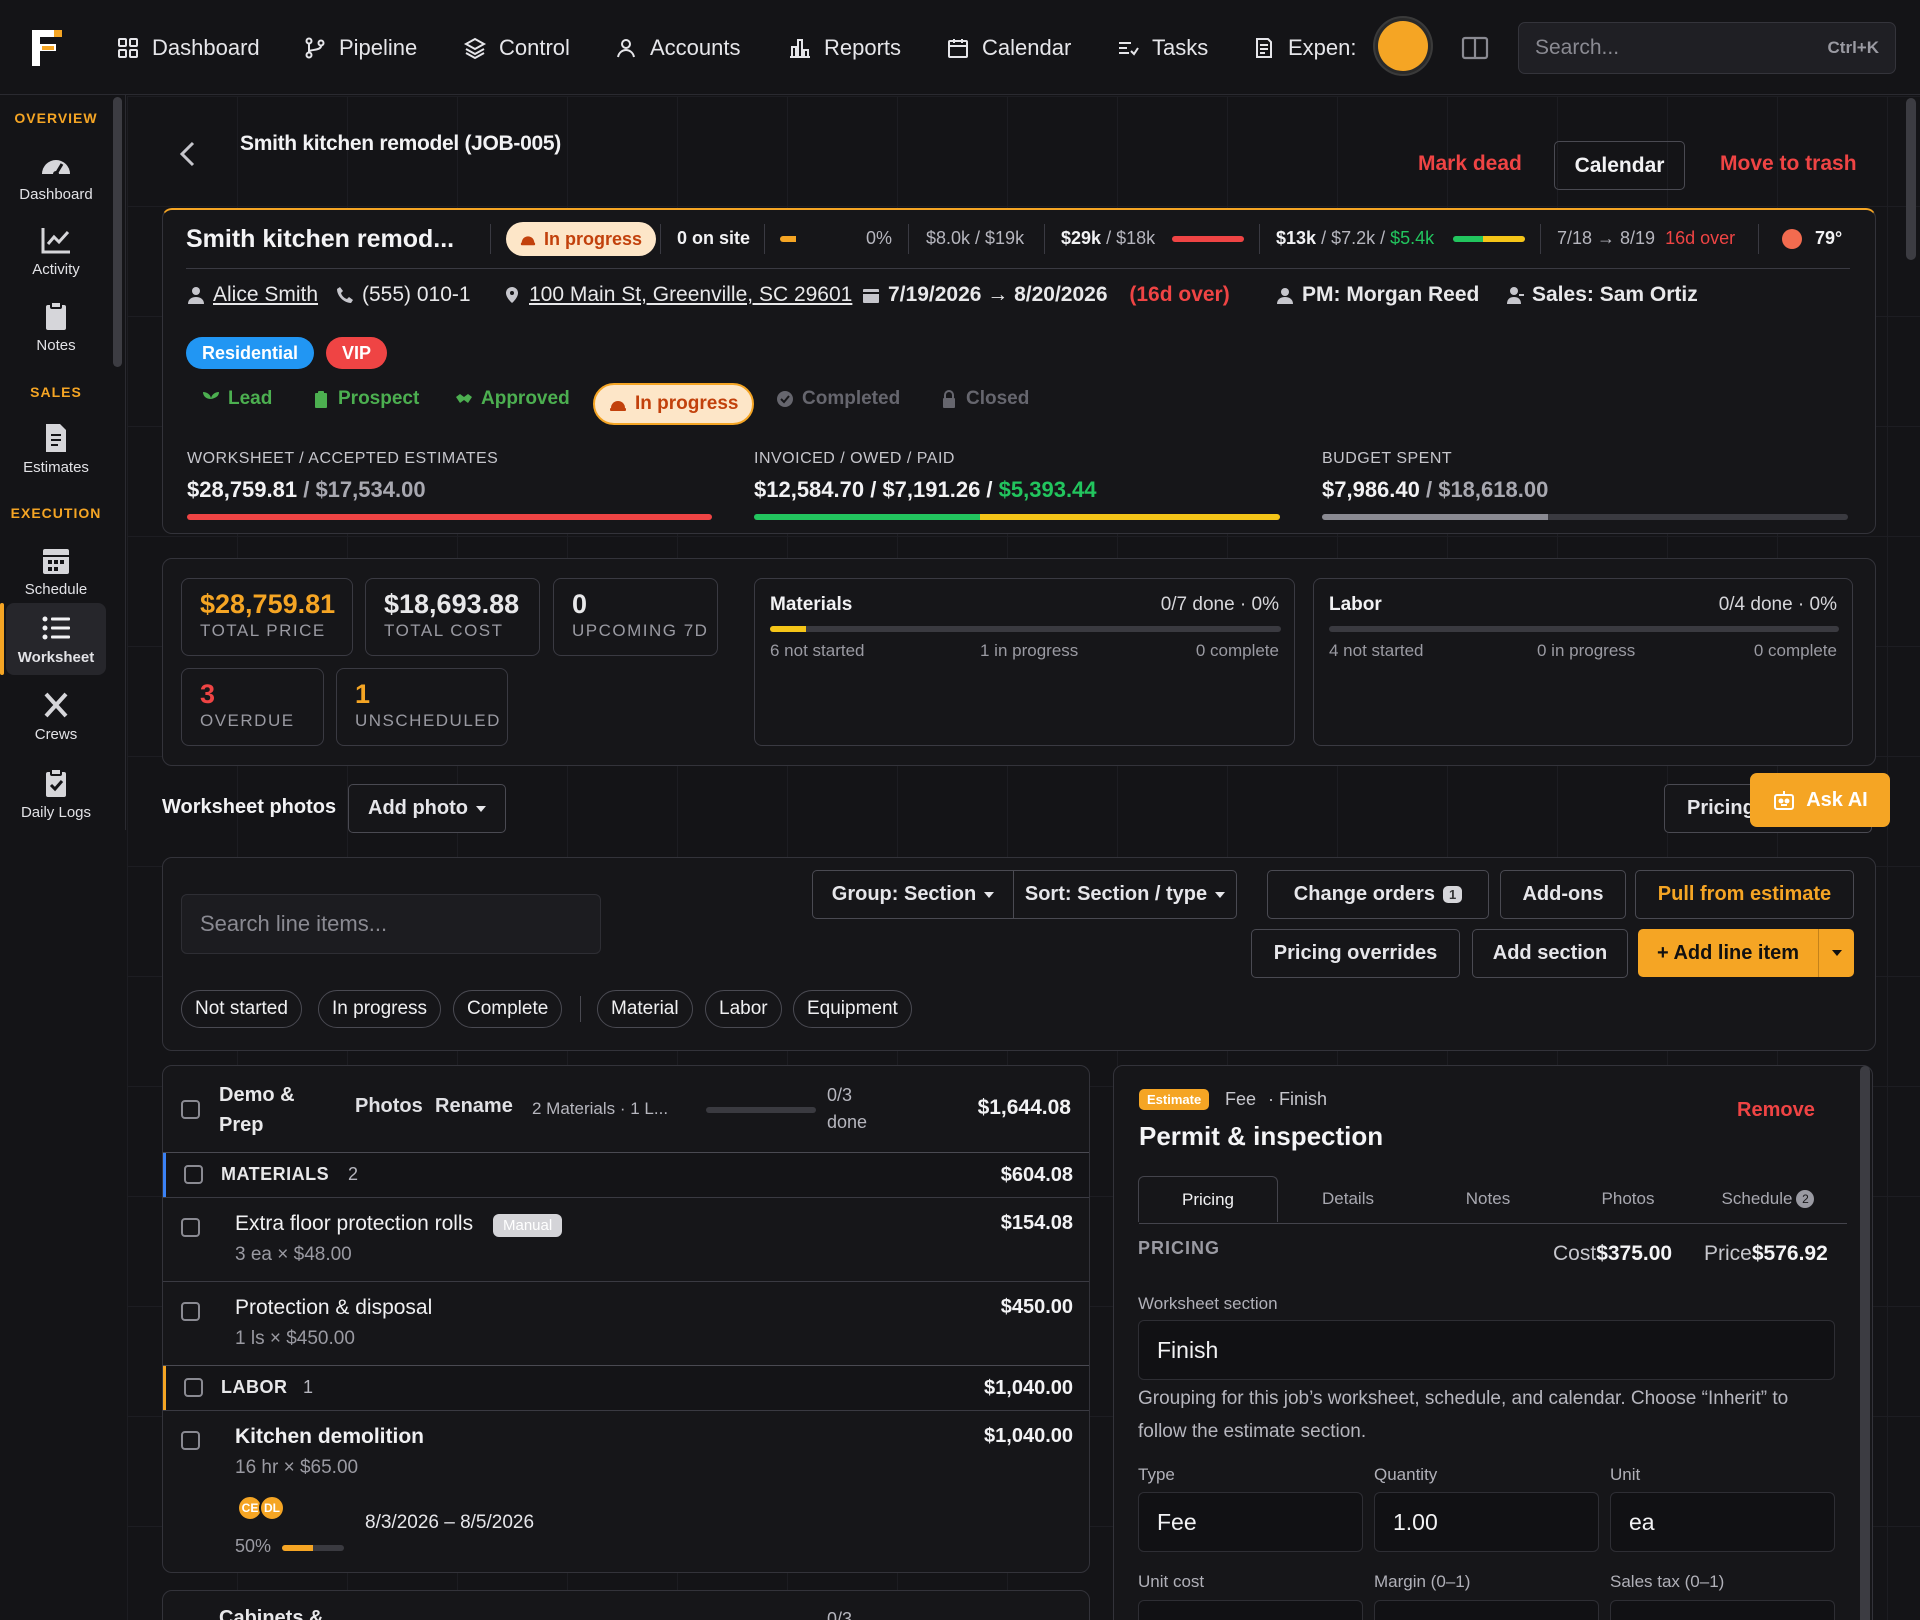  What do you see at coordinates (1470, 164) in the screenshot?
I see `mark-dead-button: Mark dead` at bounding box center [1470, 164].